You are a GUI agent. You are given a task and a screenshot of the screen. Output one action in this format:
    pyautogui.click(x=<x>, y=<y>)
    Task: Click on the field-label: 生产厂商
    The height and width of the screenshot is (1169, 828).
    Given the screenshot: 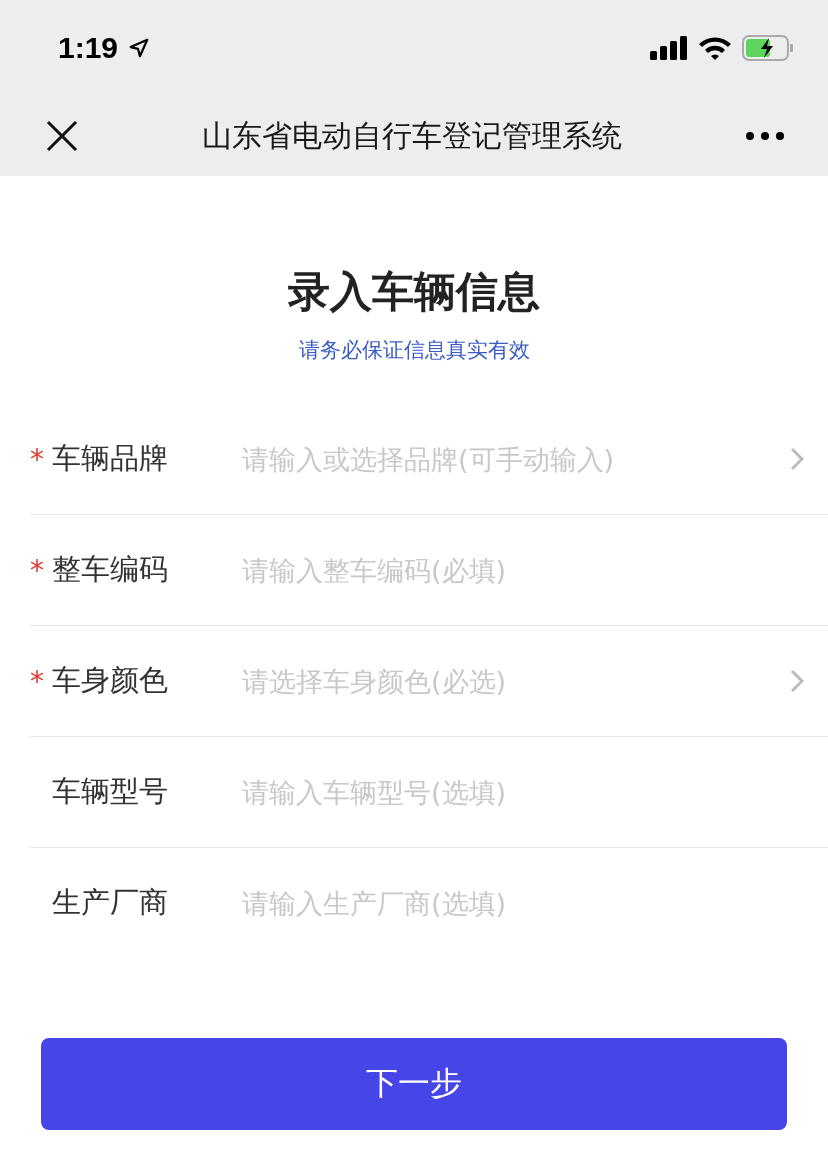 What is the action you would take?
    pyautogui.click(x=110, y=902)
    